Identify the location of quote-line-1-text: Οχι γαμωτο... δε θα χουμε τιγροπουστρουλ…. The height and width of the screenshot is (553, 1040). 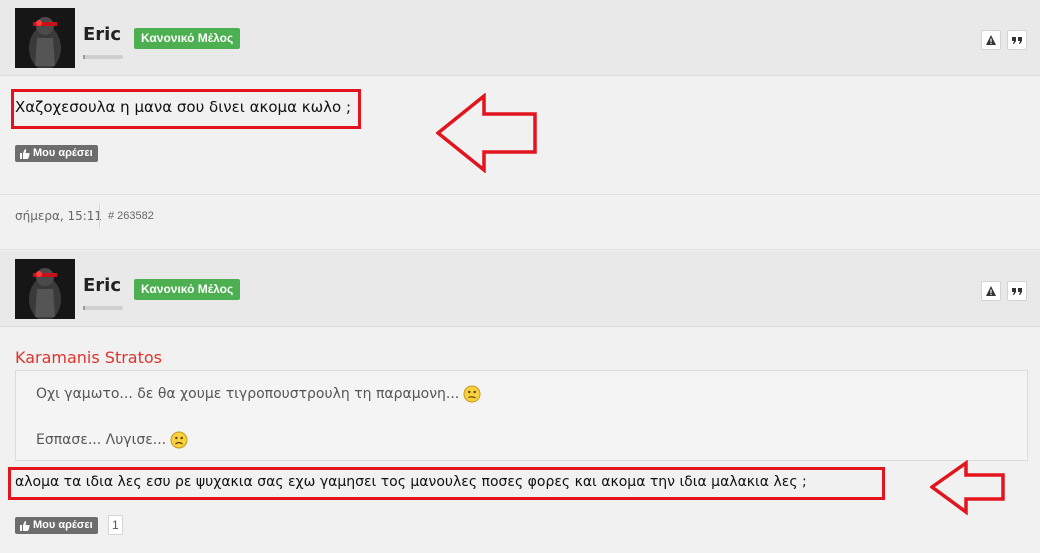
(248, 394).